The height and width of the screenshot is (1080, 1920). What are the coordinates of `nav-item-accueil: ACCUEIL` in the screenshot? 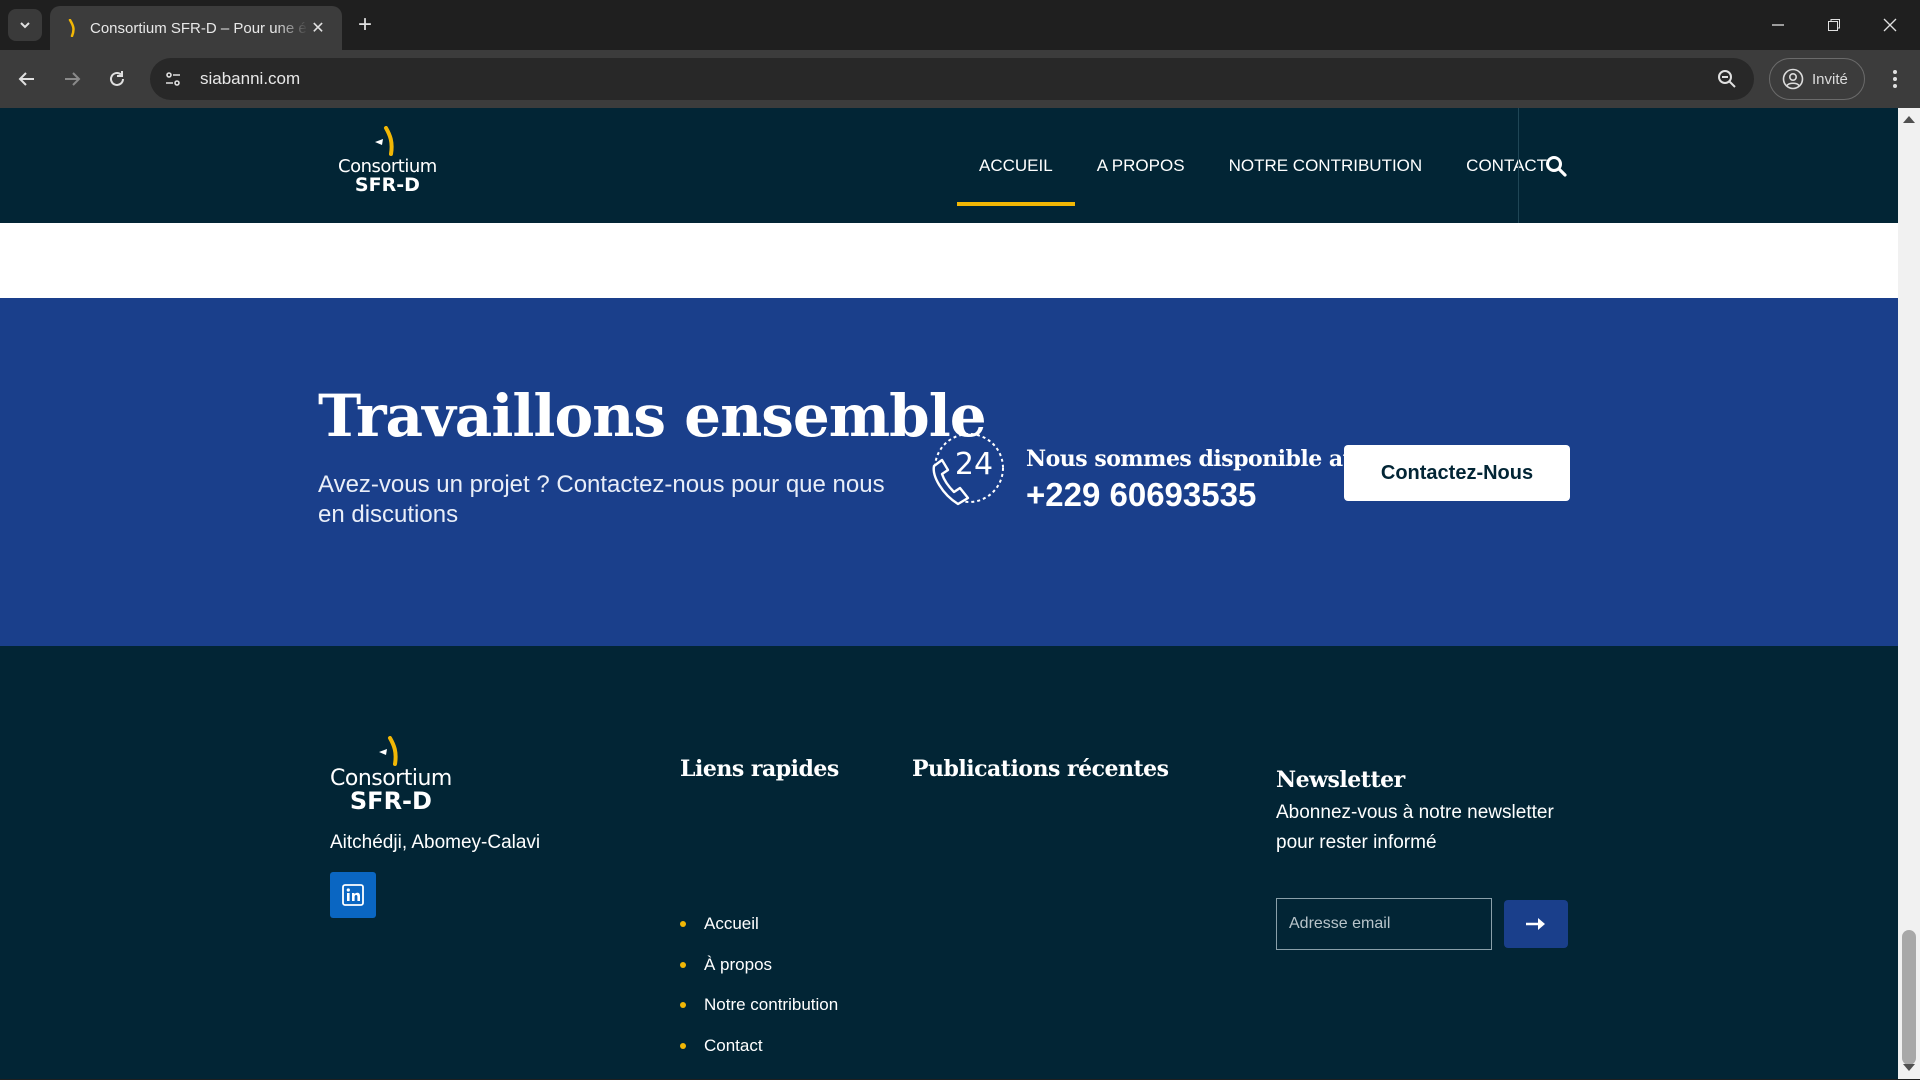 It's located at (1016, 165).